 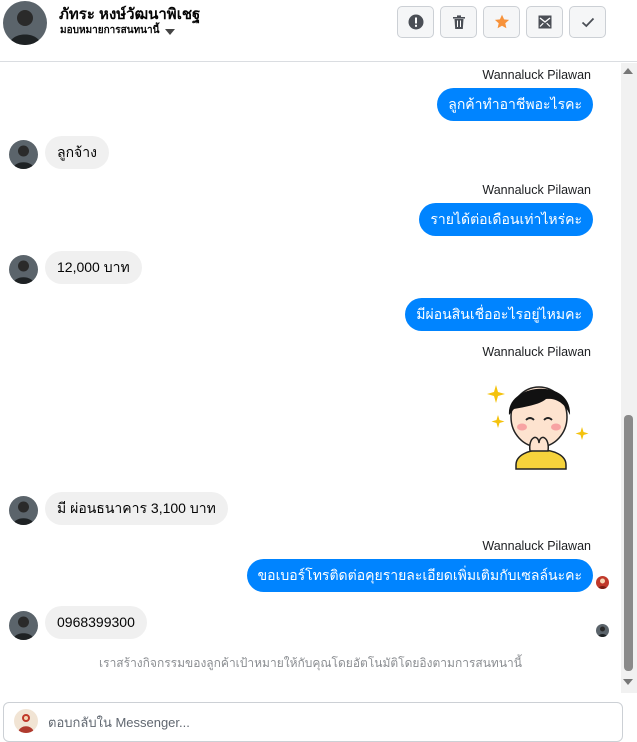 I want to click on delete-button, so click(x=458, y=22).